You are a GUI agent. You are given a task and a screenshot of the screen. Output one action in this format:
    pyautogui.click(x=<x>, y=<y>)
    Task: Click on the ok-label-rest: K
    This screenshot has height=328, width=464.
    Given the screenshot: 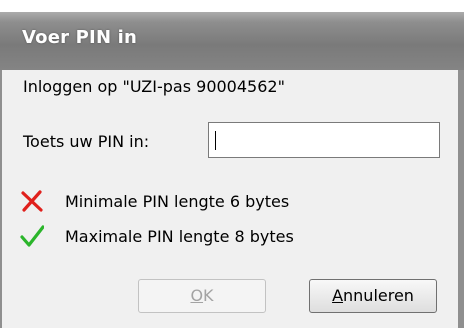 What is the action you would take?
    pyautogui.click(x=208, y=295)
    